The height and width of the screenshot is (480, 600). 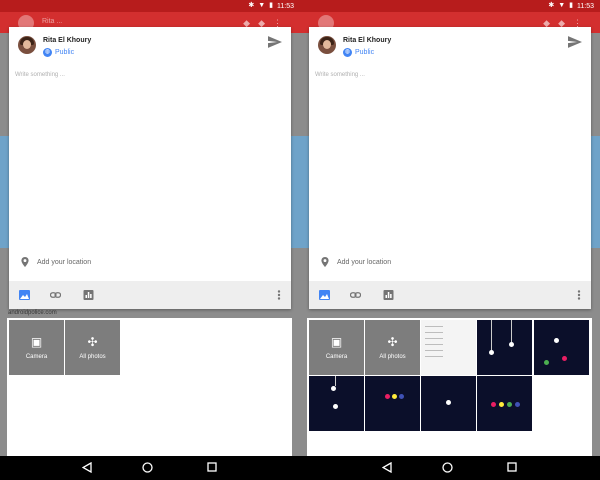 What do you see at coordinates (32, 313) in the screenshot?
I see `background-website-text: androidpolice.com` at bounding box center [32, 313].